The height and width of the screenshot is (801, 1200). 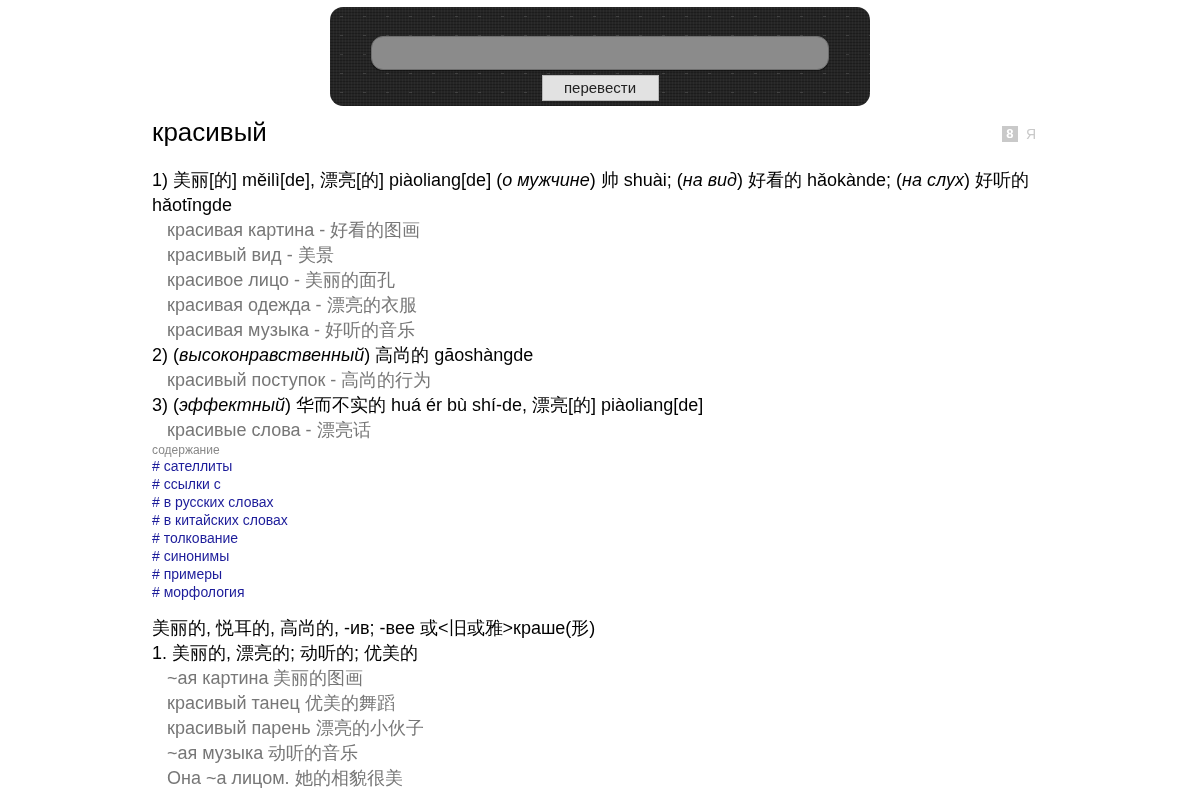 I want to click on contents-heading: содержание, so click(x=186, y=450).